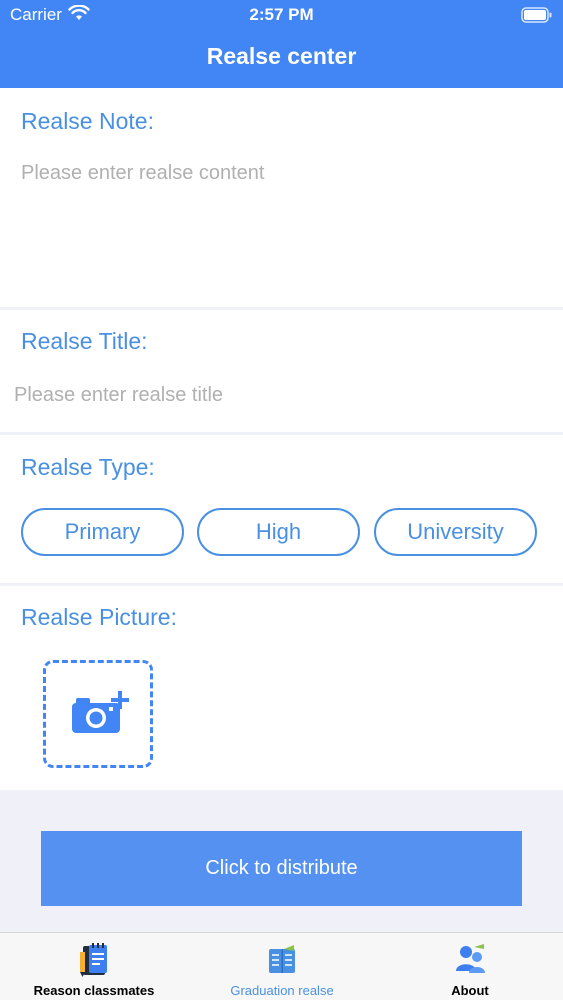 The image size is (563, 1000). What do you see at coordinates (281, 371) in the screenshot?
I see `title-section: Realse Title: Please enter realse title` at bounding box center [281, 371].